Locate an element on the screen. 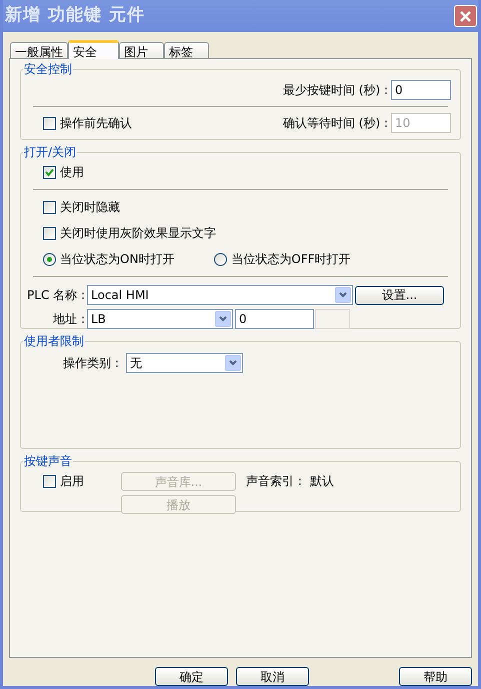 Image resolution: width=481 pixels, height=689 pixels. tab: 标签 is located at coordinates (186, 50).